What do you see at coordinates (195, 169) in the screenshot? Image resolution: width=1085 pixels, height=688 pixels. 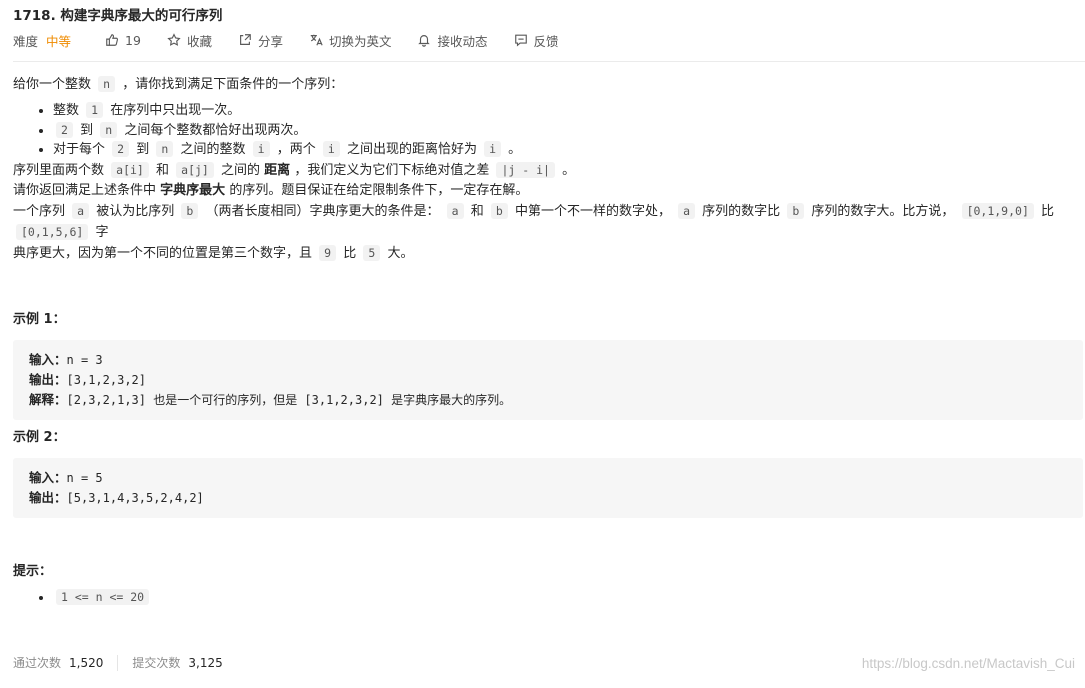 I see `inline-code: a[j]` at bounding box center [195, 169].